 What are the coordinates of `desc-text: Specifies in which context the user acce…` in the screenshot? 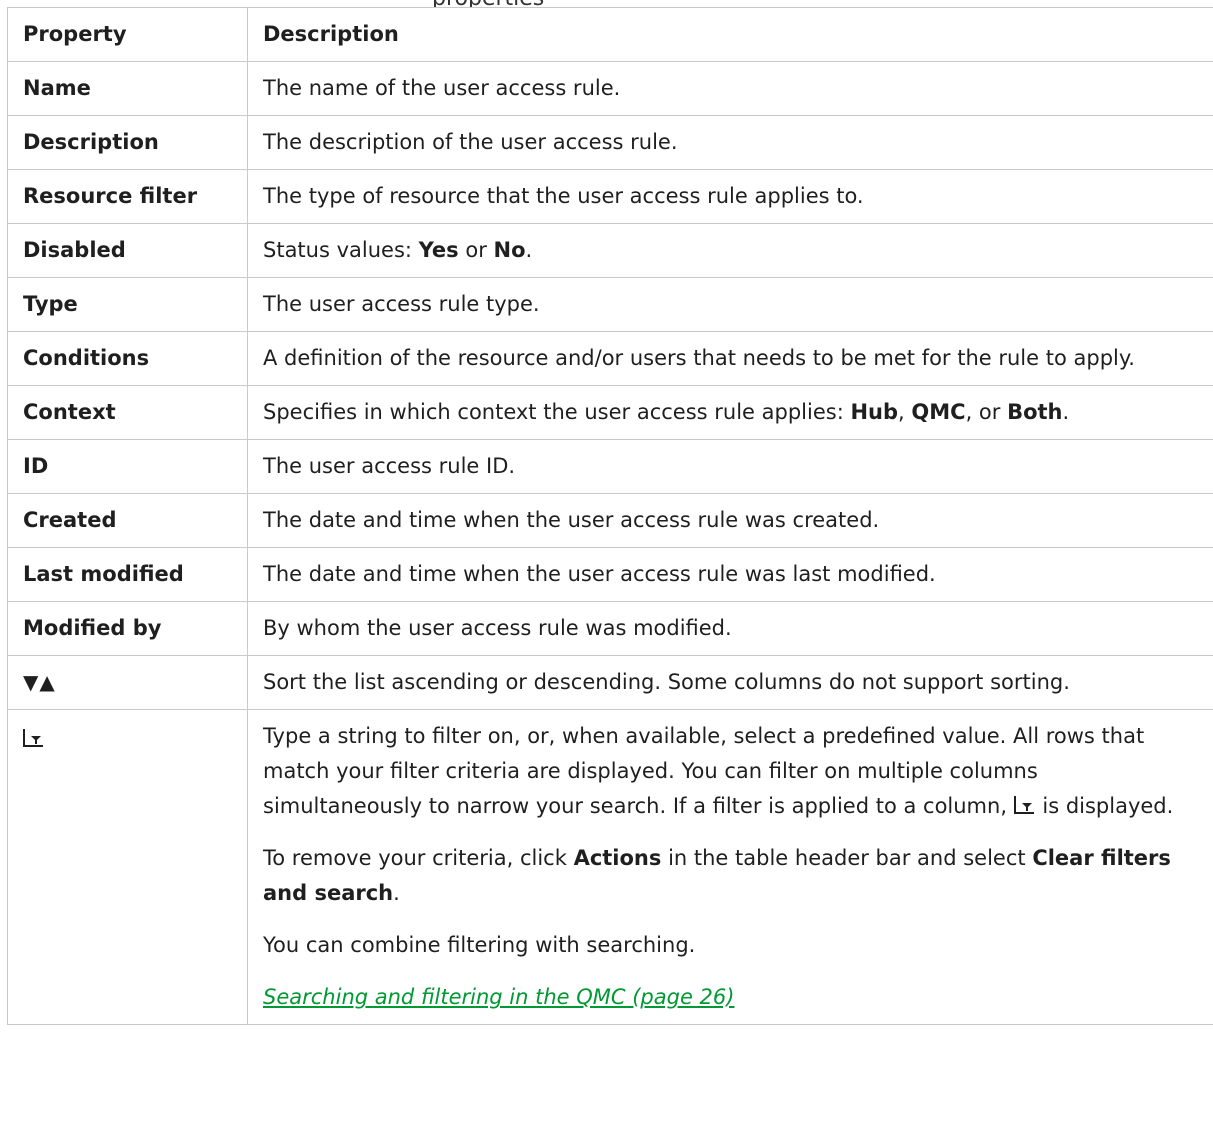 It's located at (557, 412).